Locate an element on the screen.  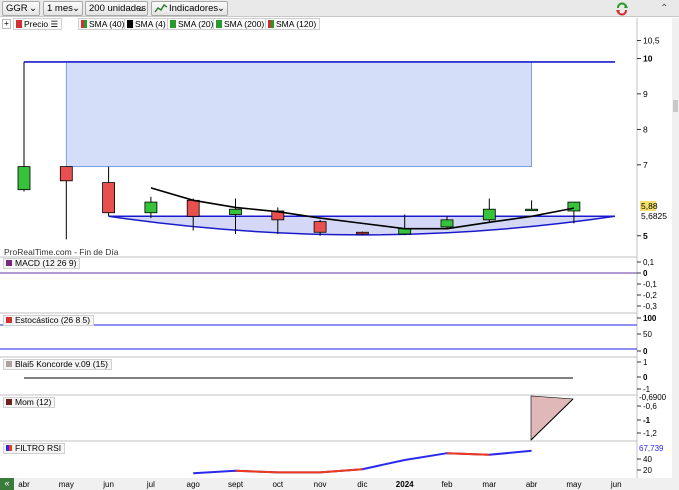
time-tick-label: nov is located at coordinates (320, 484).